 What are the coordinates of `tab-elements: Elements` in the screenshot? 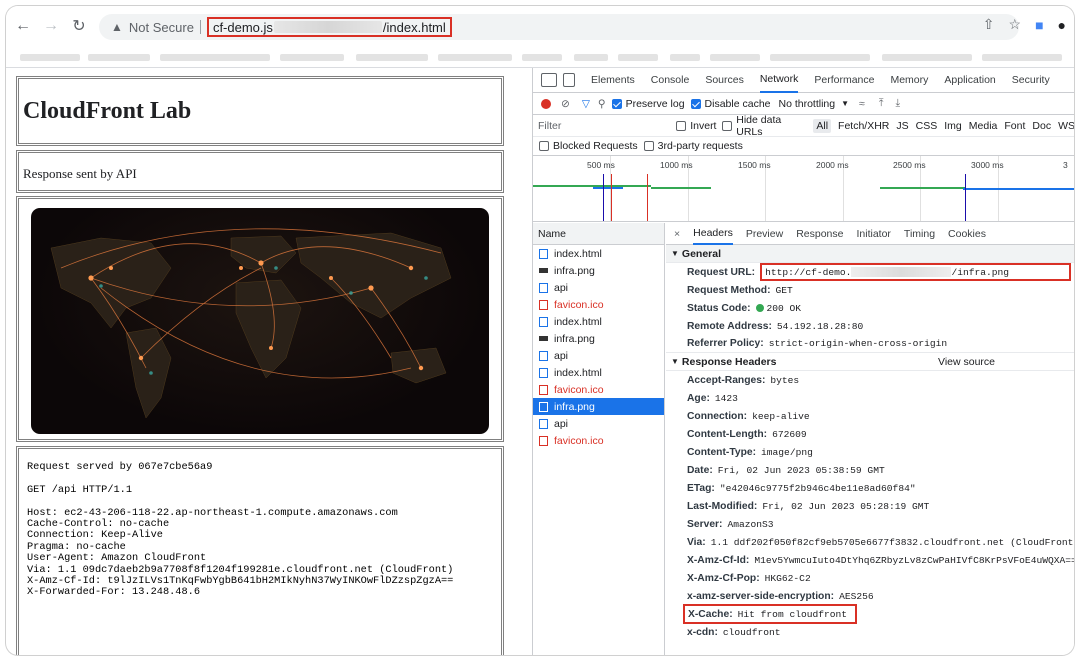 It's located at (613, 80).